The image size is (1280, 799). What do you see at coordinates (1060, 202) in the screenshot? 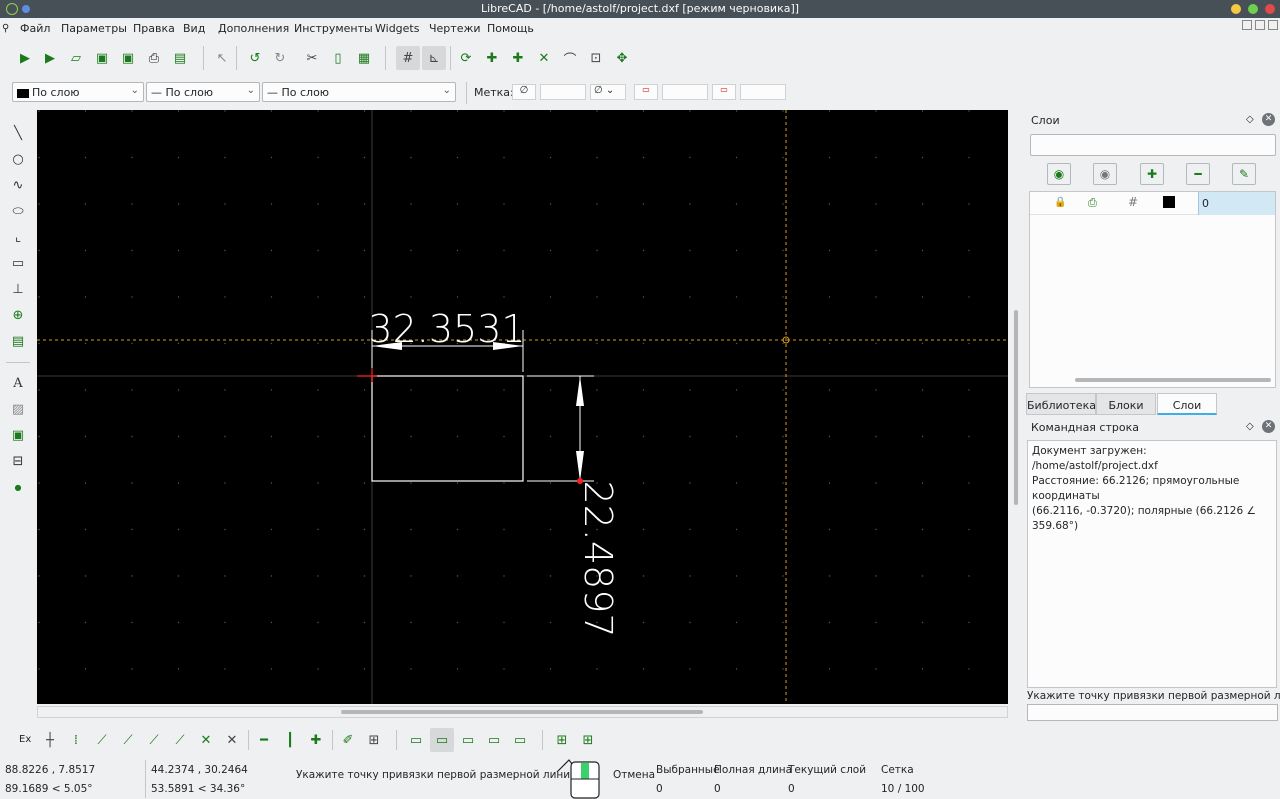
I see `lock-icon: 🔒` at bounding box center [1060, 202].